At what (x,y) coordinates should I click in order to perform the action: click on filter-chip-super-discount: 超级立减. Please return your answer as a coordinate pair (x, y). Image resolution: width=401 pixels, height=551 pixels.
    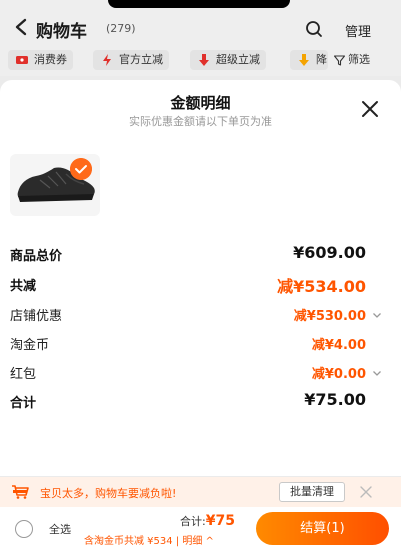
    Looking at the image, I should click on (228, 60).